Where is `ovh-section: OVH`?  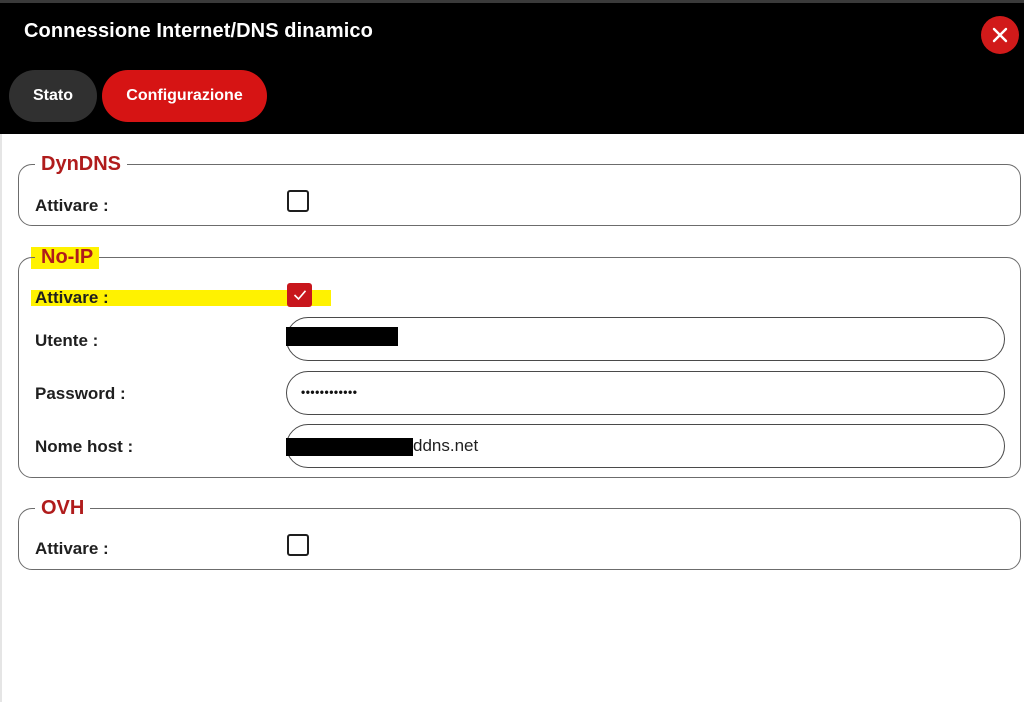
ovh-section: OVH is located at coordinates (519, 533).